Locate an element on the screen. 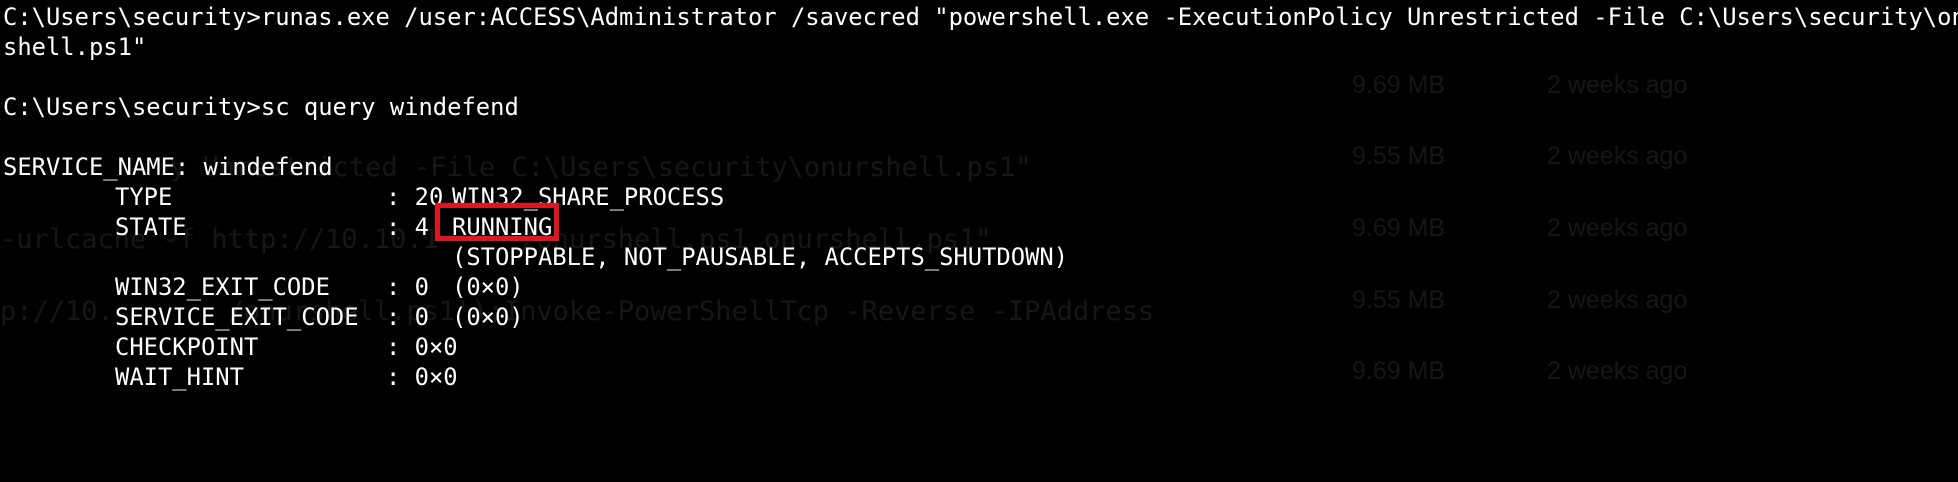 This screenshot has width=1958, height=482. field-name: CHECKPOINT is located at coordinates (187, 347).